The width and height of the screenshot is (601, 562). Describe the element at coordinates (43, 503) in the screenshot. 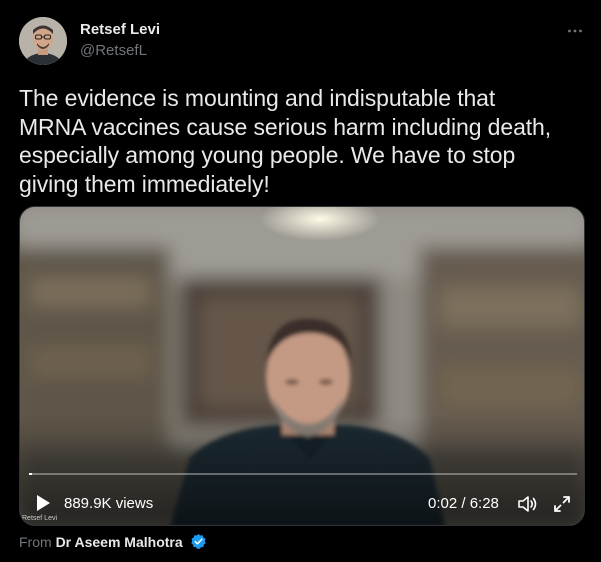

I see `play-icon` at that location.